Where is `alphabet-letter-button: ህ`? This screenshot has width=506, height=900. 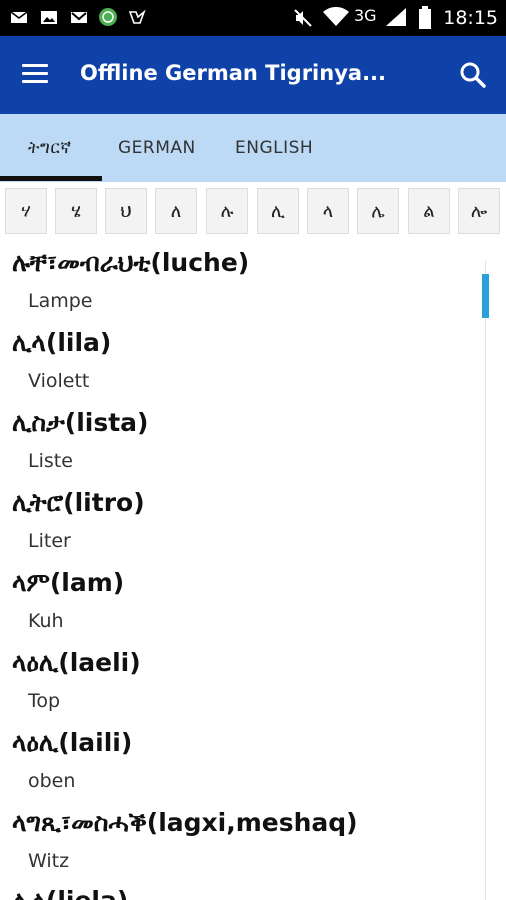
alphabet-letter-button: ህ is located at coordinates (126, 211).